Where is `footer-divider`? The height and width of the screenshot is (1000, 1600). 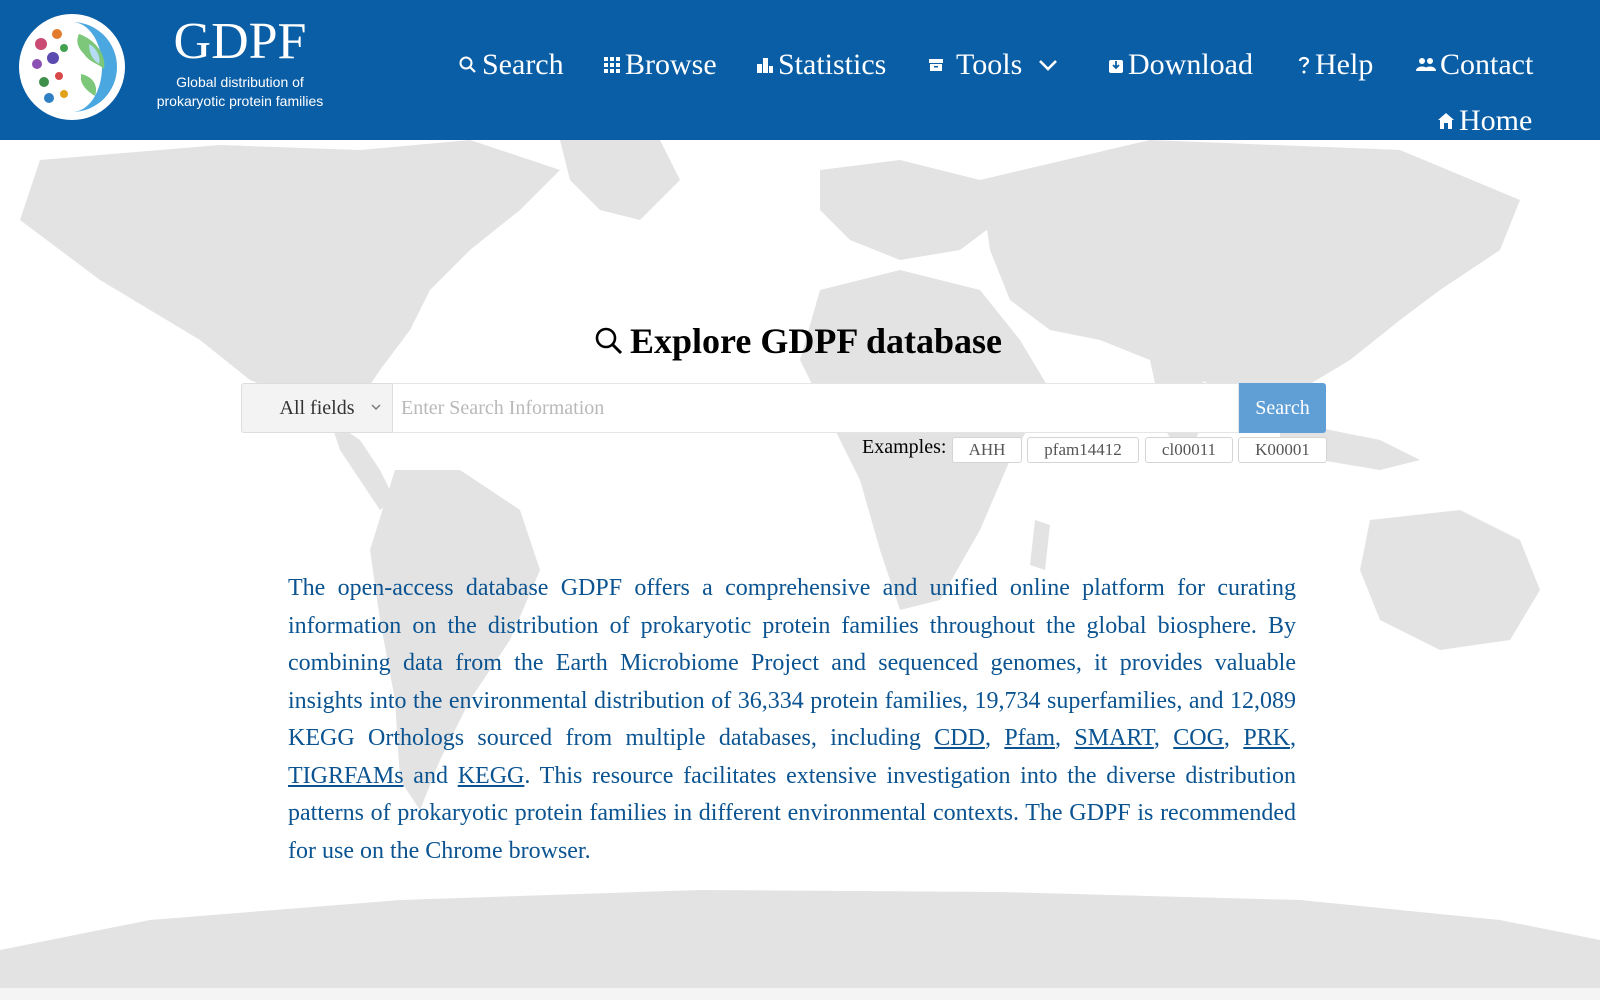
footer-divider is located at coordinates (800, 994).